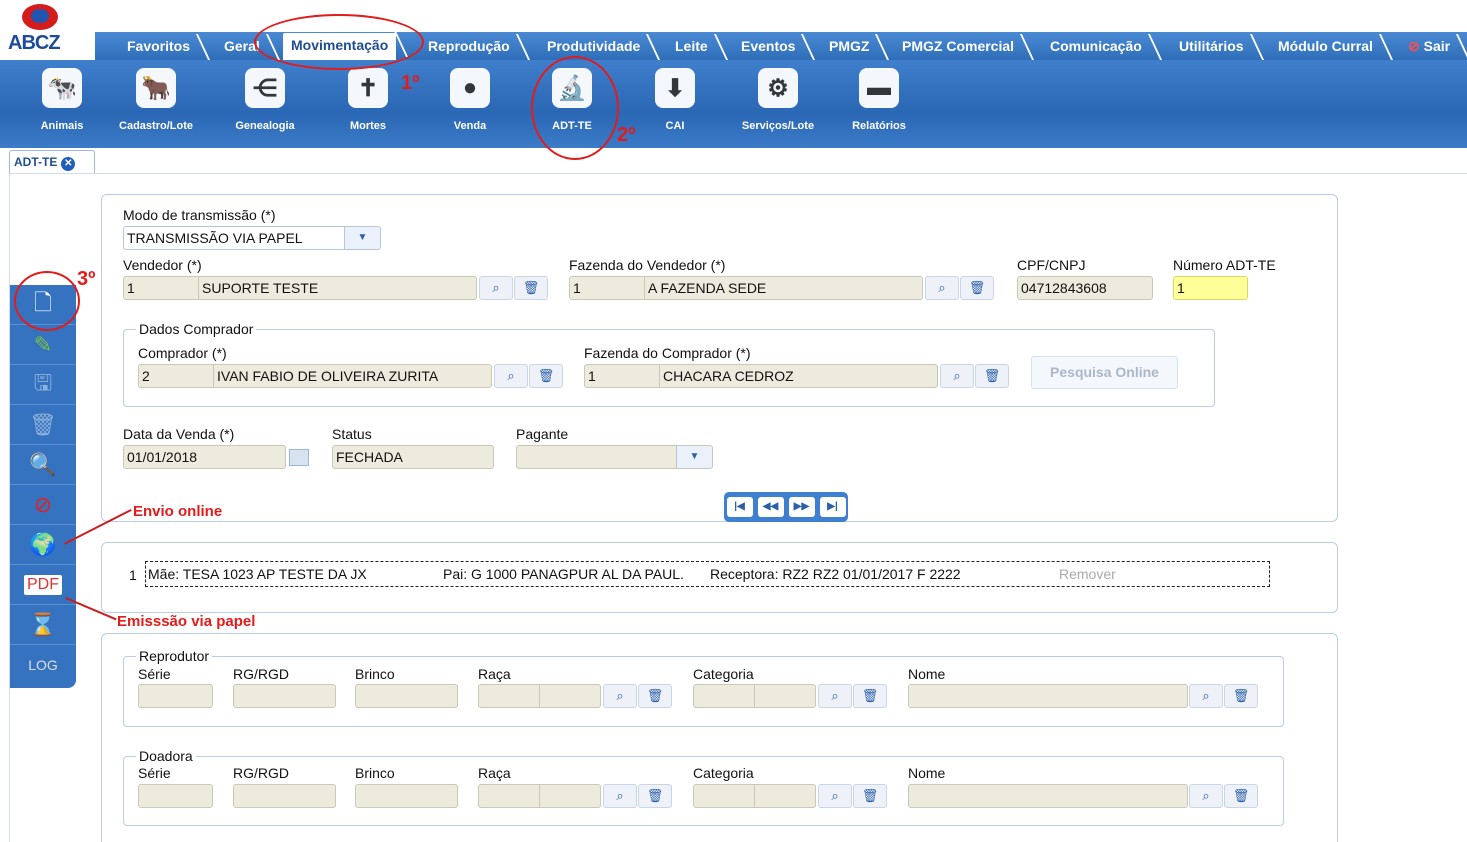 This screenshot has height=842, width=1467. What do you see at coordinates (43, 465) in the screenshot?
I see `search-button: 🔍` at bounding box center [43, 465].